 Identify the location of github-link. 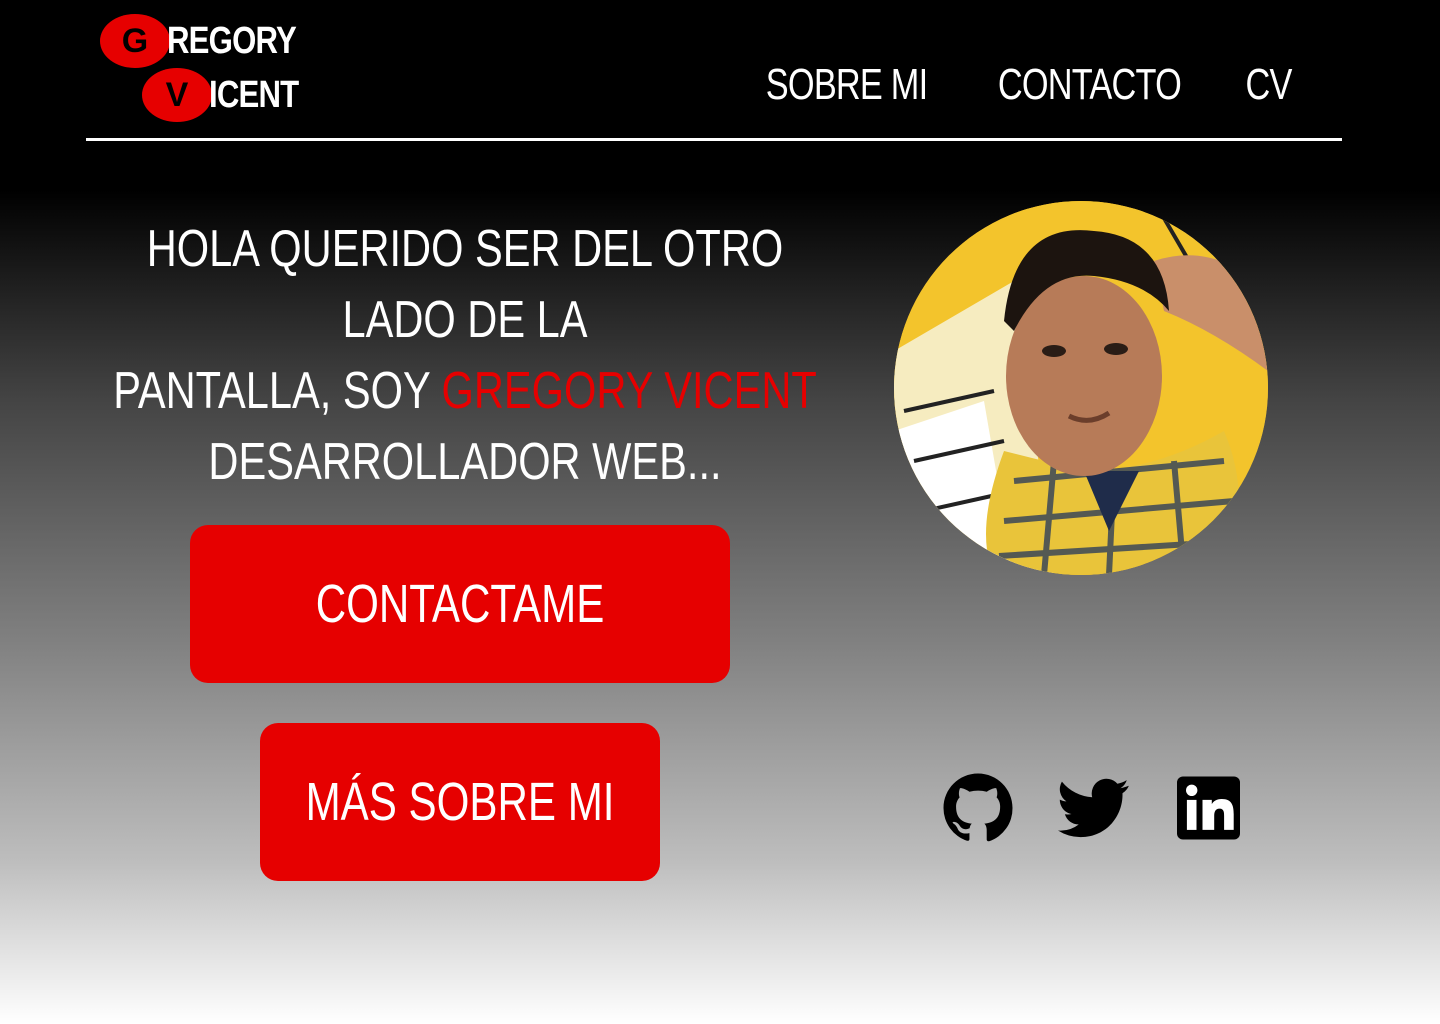
(978, 808).